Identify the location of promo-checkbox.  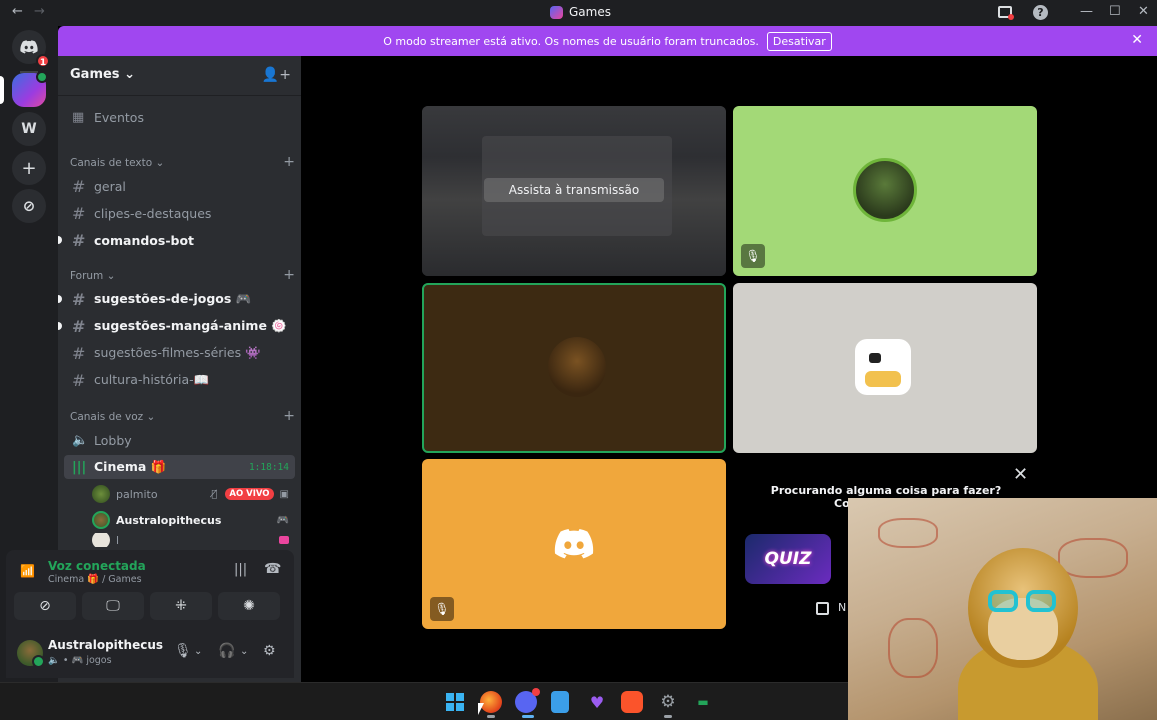
(822, 608).